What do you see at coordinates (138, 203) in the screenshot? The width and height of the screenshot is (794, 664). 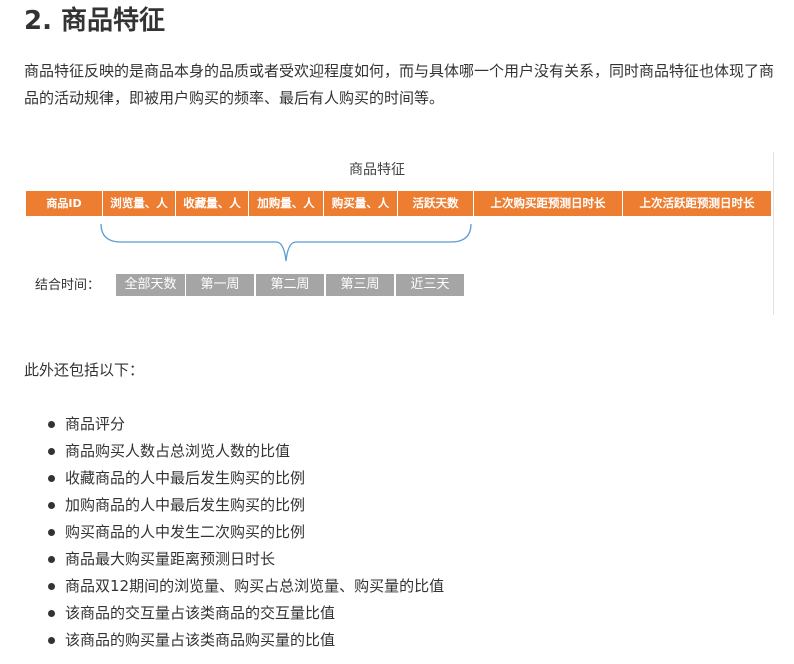 I see `feature-cell: 浏览量、人` at bounding box center [138, 203].